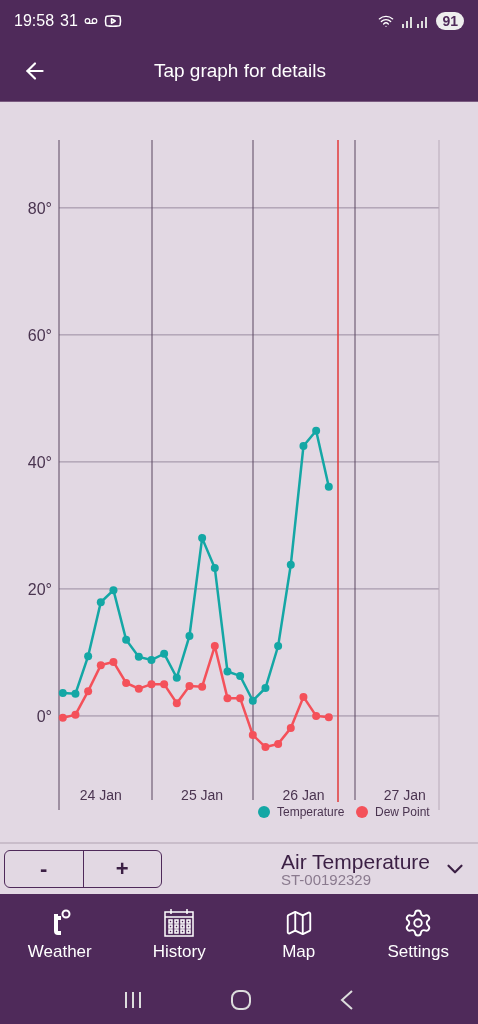  I want to click on date-text: 31, so click(69, 20).